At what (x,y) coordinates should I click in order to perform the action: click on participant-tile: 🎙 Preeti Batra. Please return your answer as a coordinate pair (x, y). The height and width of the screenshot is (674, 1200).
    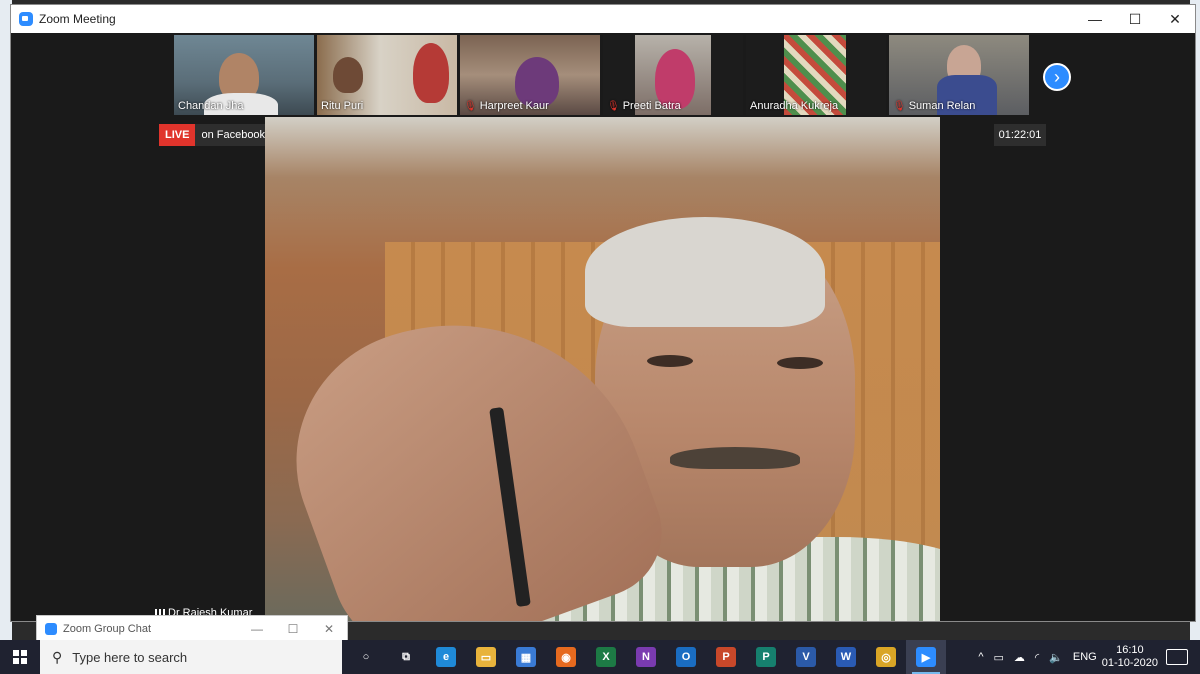
    Looking at the image, I should click on (673, 75).